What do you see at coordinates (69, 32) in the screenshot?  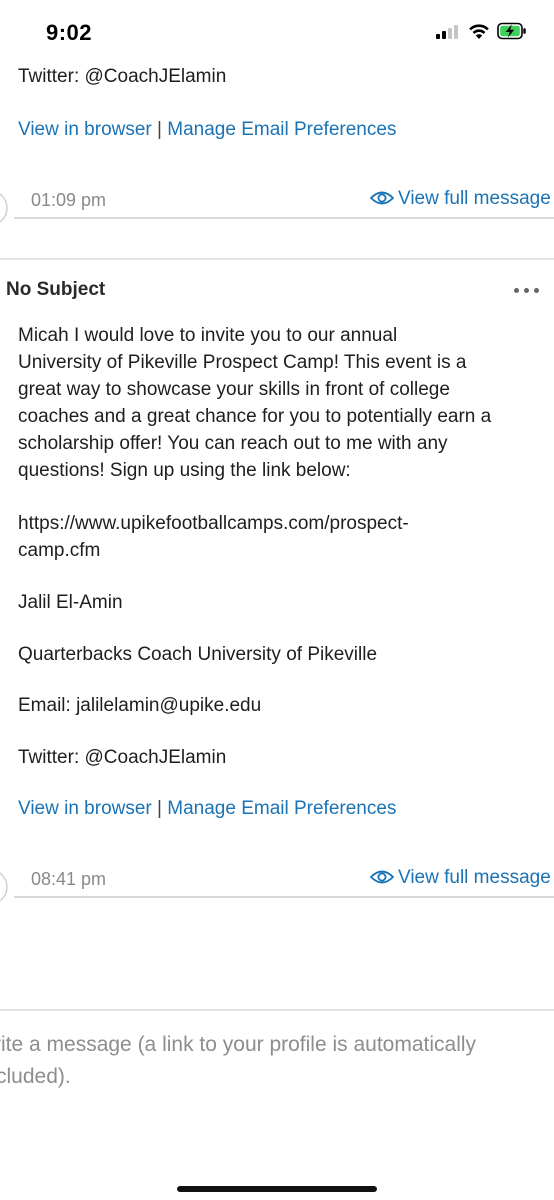 I see `status-time: 9:02` at bounding box center [69, 32].